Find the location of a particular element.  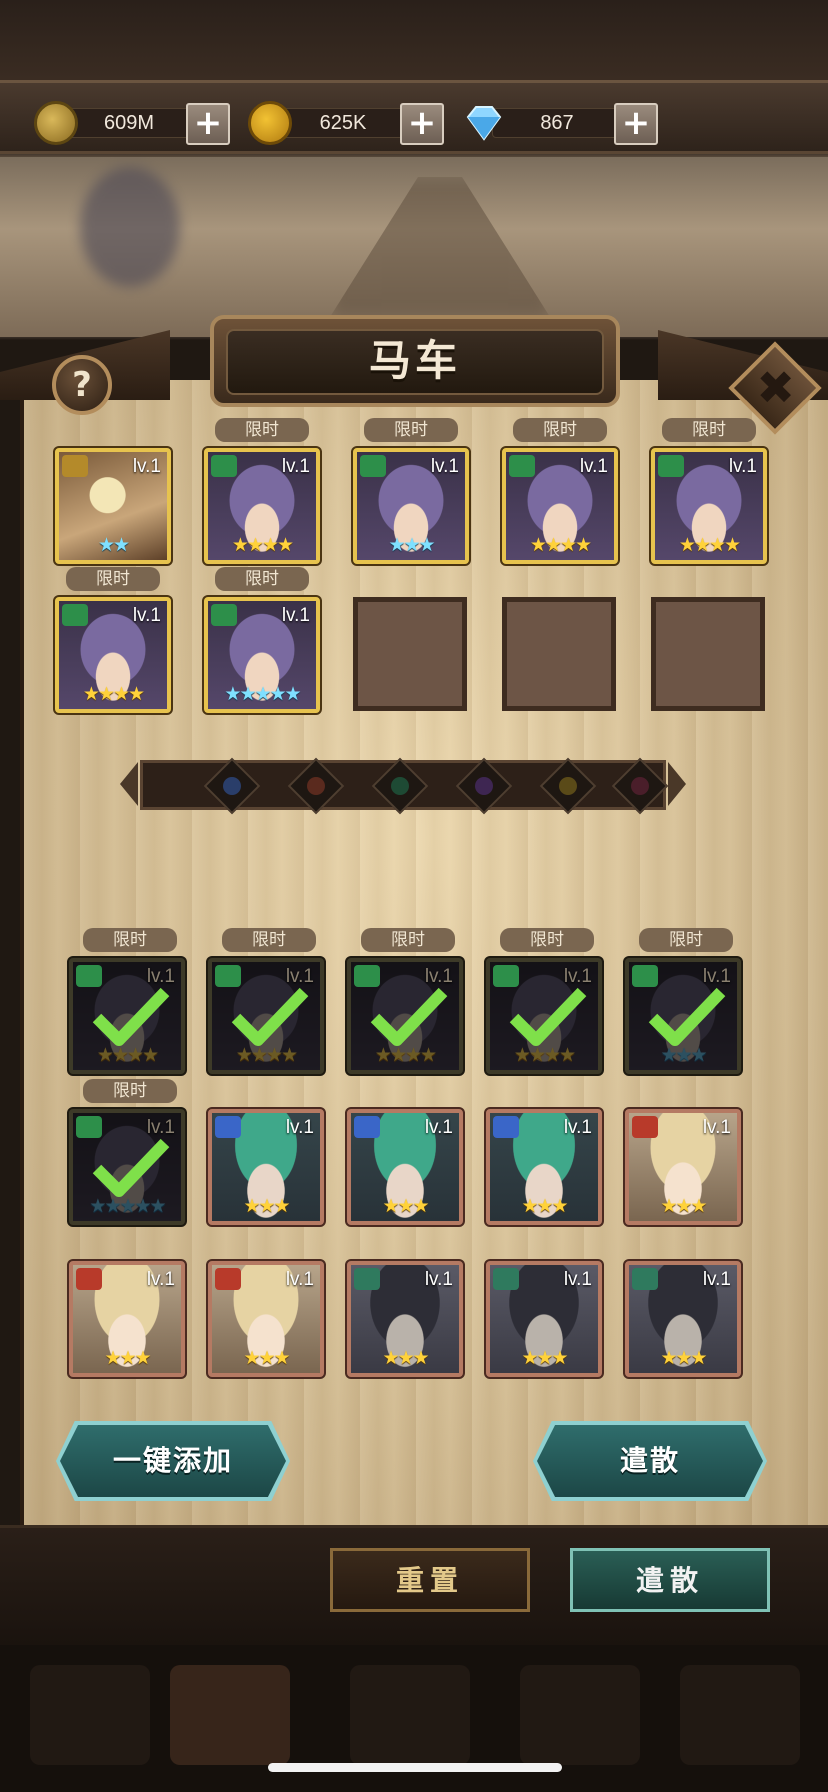

tab-heroes is located at coordinates (90, 1715).